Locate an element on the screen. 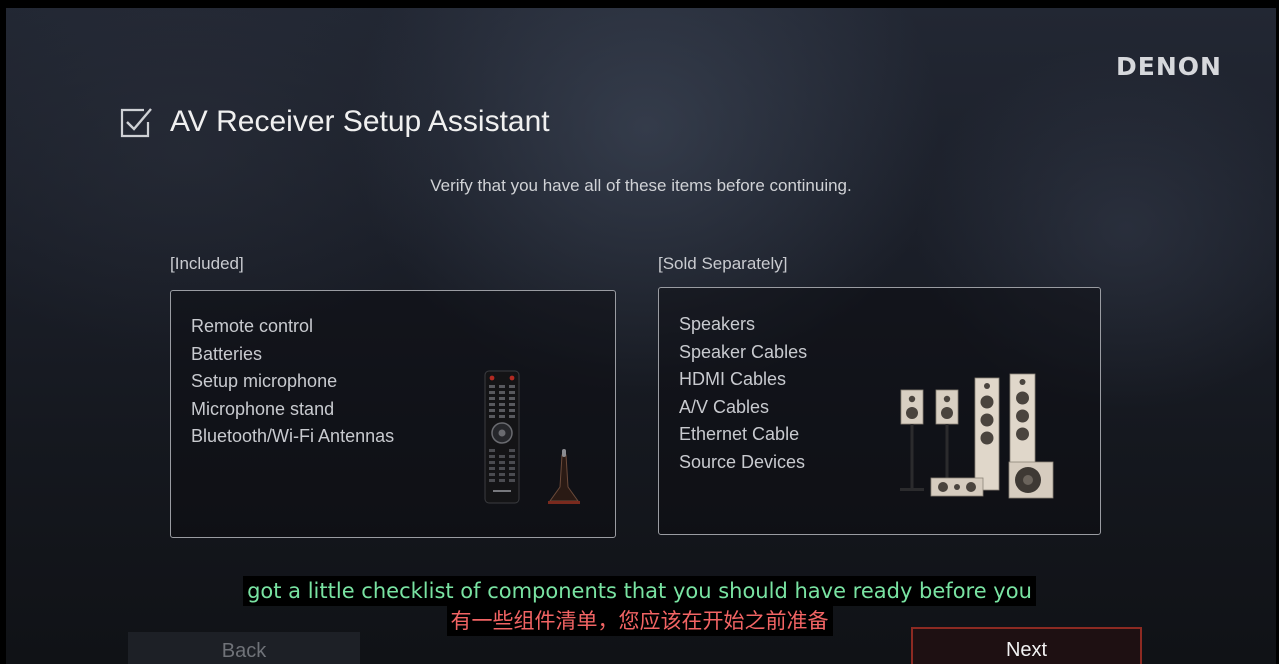  remote-and-microphone-illustration is located at coordinates (532, 437).